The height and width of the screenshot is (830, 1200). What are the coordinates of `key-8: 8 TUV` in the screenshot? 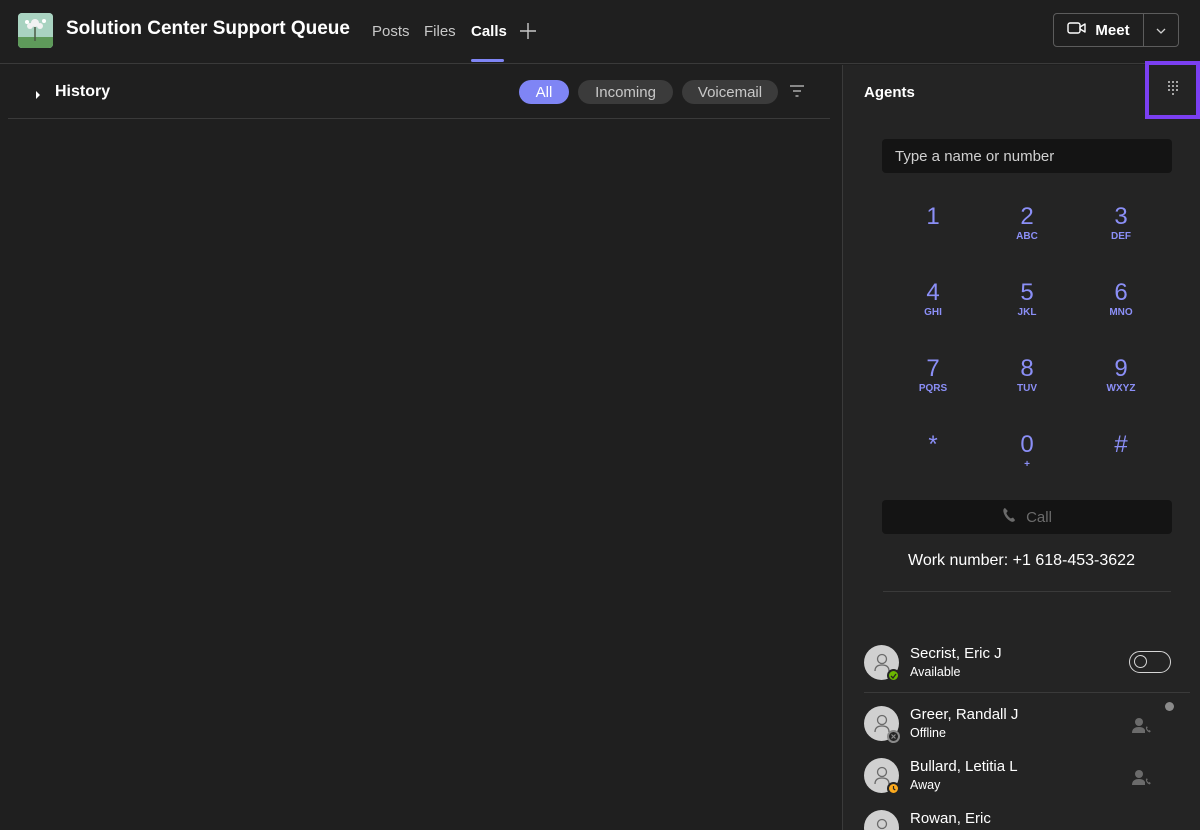 It's located at (1027, 383).